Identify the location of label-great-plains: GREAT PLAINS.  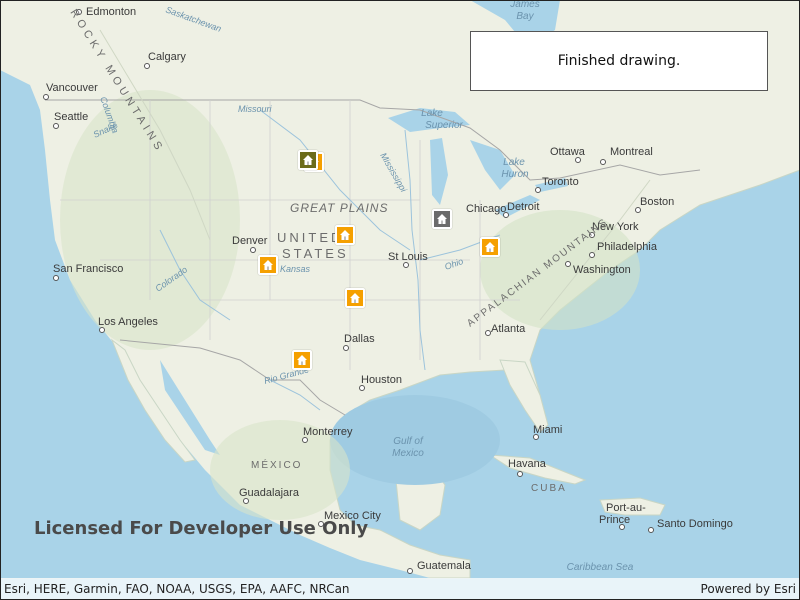
(339, 208).